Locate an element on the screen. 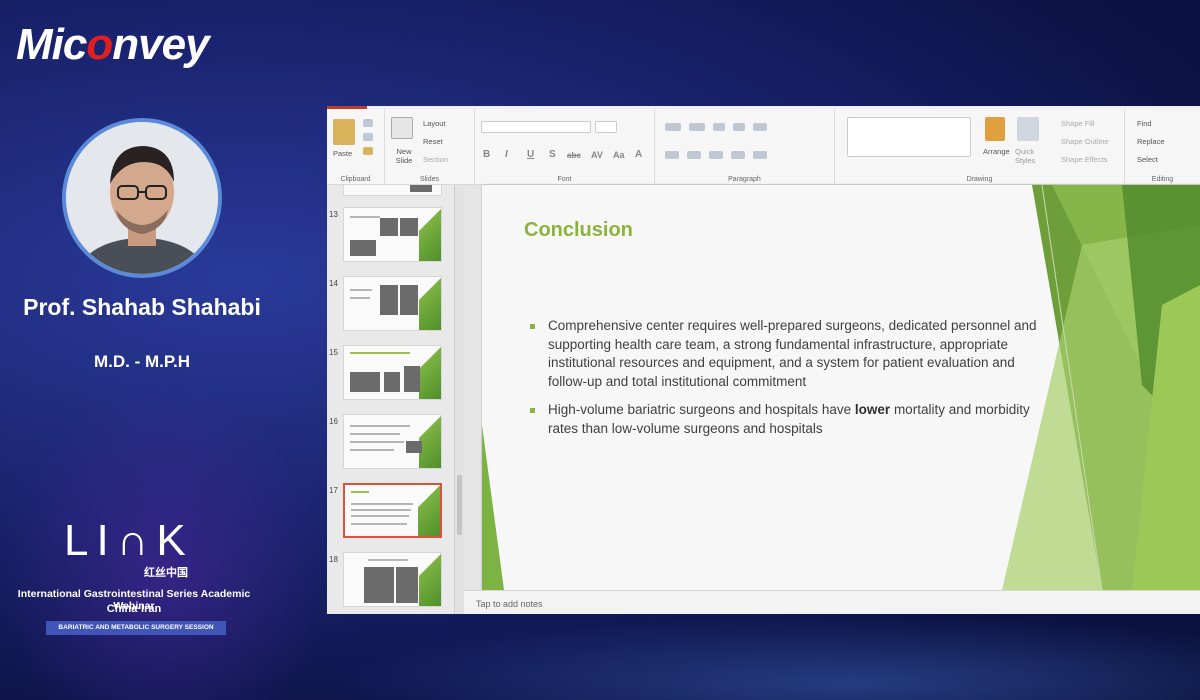 This screenshot has width=1200, height=700. change-case-button: Aa is located at coordinates (619, 155).